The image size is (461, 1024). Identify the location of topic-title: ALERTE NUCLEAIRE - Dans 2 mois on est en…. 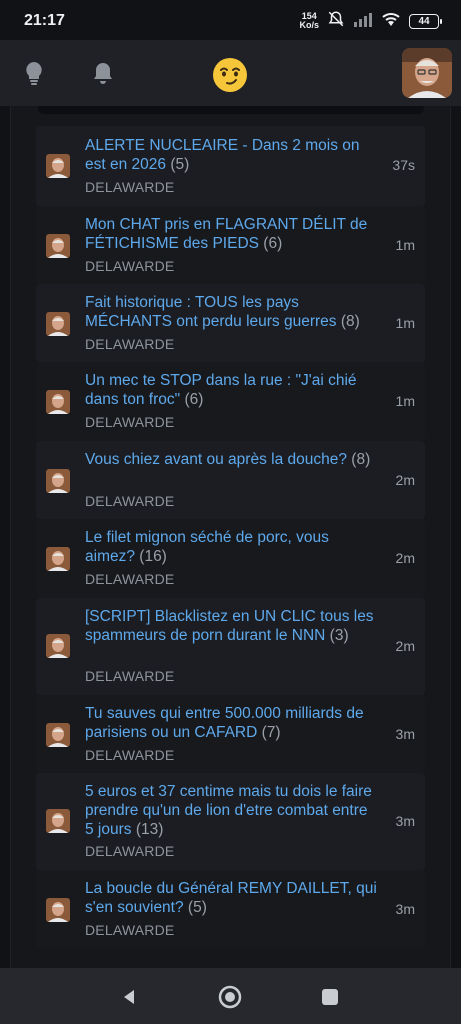
(231, 155).